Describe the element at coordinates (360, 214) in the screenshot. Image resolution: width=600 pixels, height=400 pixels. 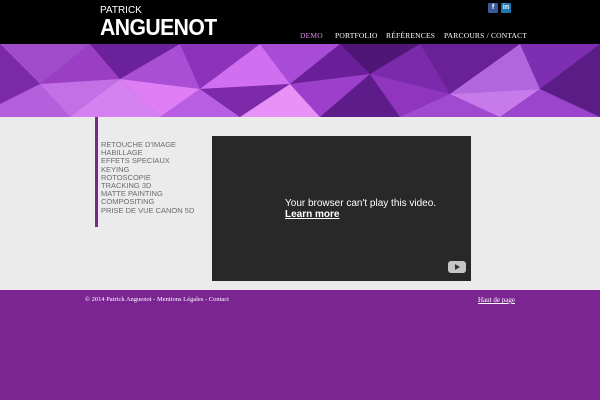
I see `learn-more-link: Learn more` at that location.